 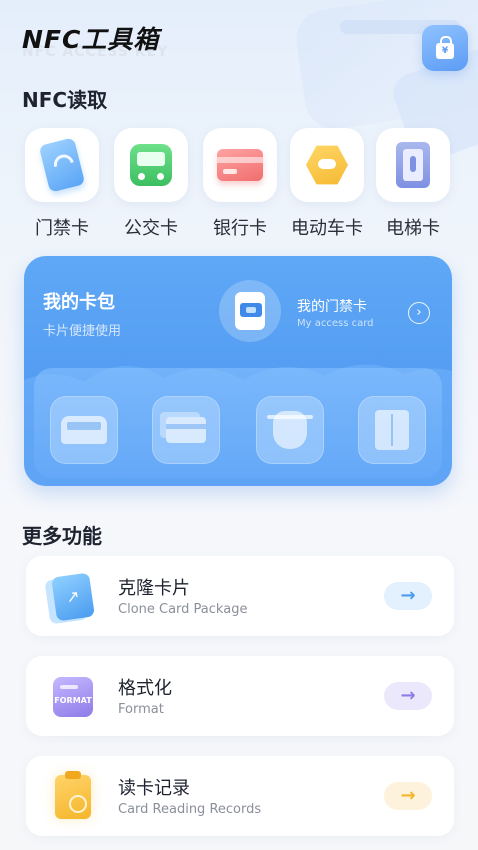 I want to click on nfc-item-bus-card: 公交卡, so click(x=151, y=184).